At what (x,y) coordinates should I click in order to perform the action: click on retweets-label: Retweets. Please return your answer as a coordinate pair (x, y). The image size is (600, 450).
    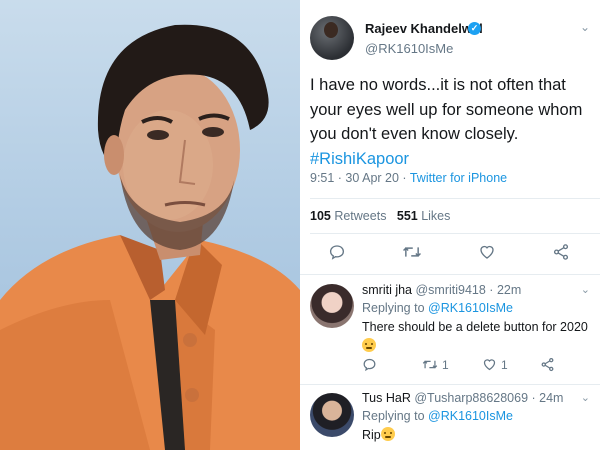
    Looking at the image, I should click on (358, 216).